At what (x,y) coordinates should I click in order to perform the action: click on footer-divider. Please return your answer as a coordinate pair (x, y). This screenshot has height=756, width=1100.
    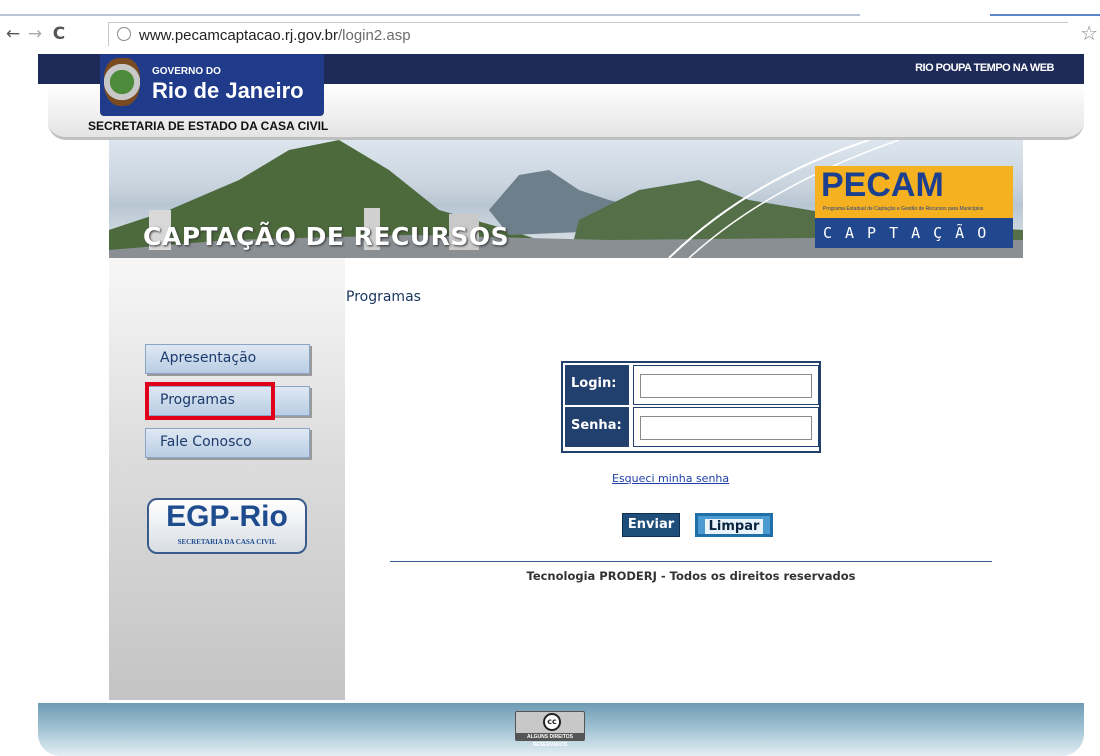
    Looking at the image, I should click on (691, 561).